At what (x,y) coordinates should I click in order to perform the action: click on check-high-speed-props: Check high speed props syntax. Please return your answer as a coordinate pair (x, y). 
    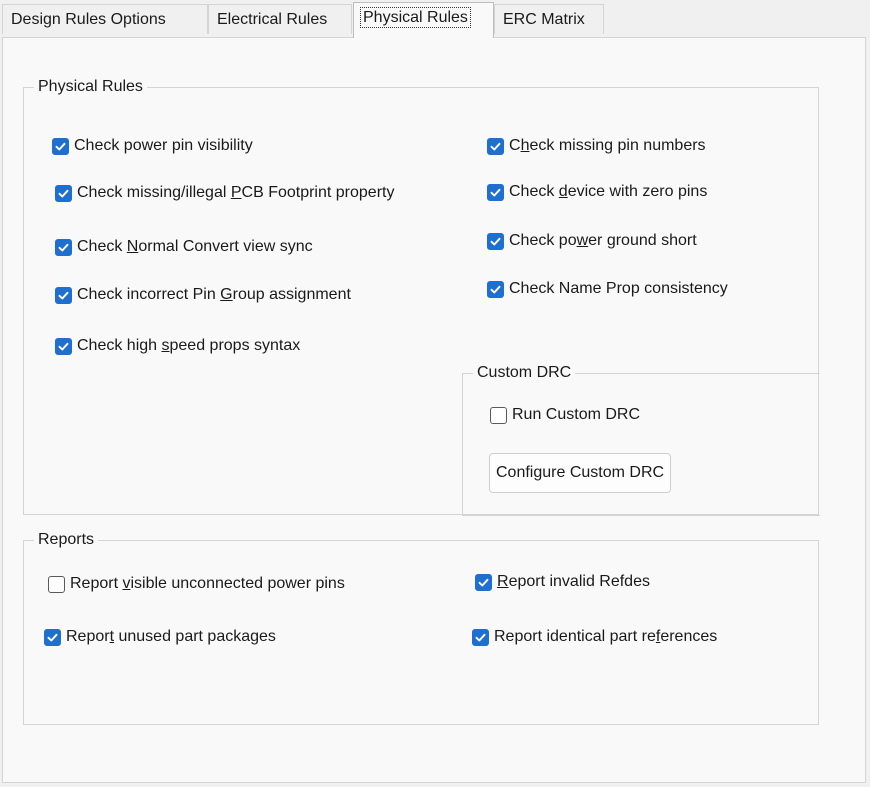
    Looking at the image, I should click on (177, 346).